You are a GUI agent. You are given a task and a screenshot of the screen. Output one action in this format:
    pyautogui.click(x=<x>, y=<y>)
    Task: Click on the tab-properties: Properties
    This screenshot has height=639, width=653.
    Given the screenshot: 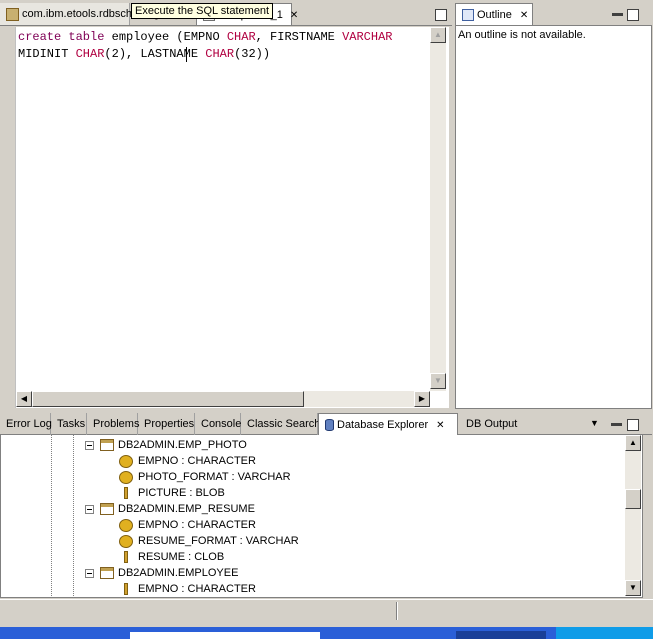 What is the action you would take?
    pyautogui.click(x=166, y=424)
    